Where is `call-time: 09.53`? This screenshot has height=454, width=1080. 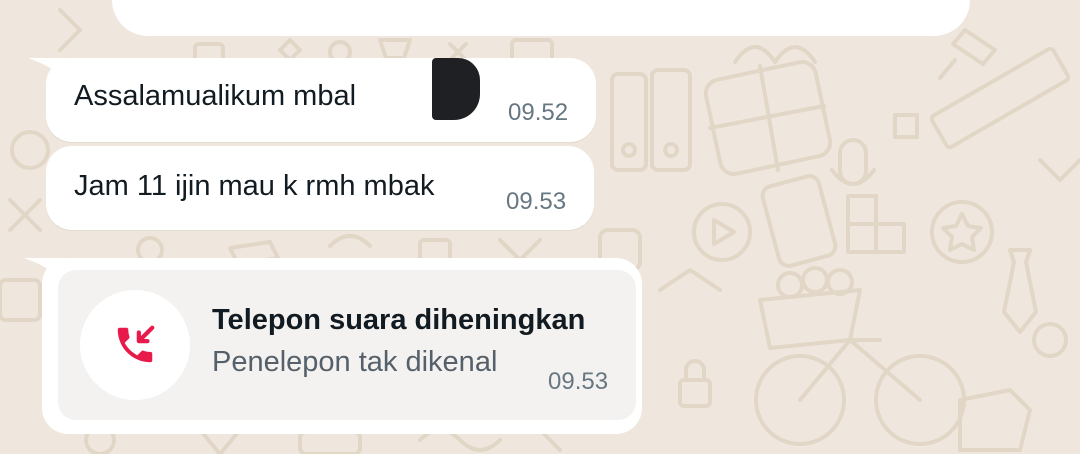 call-time: 09.53 is located at coordinates (578, 381).